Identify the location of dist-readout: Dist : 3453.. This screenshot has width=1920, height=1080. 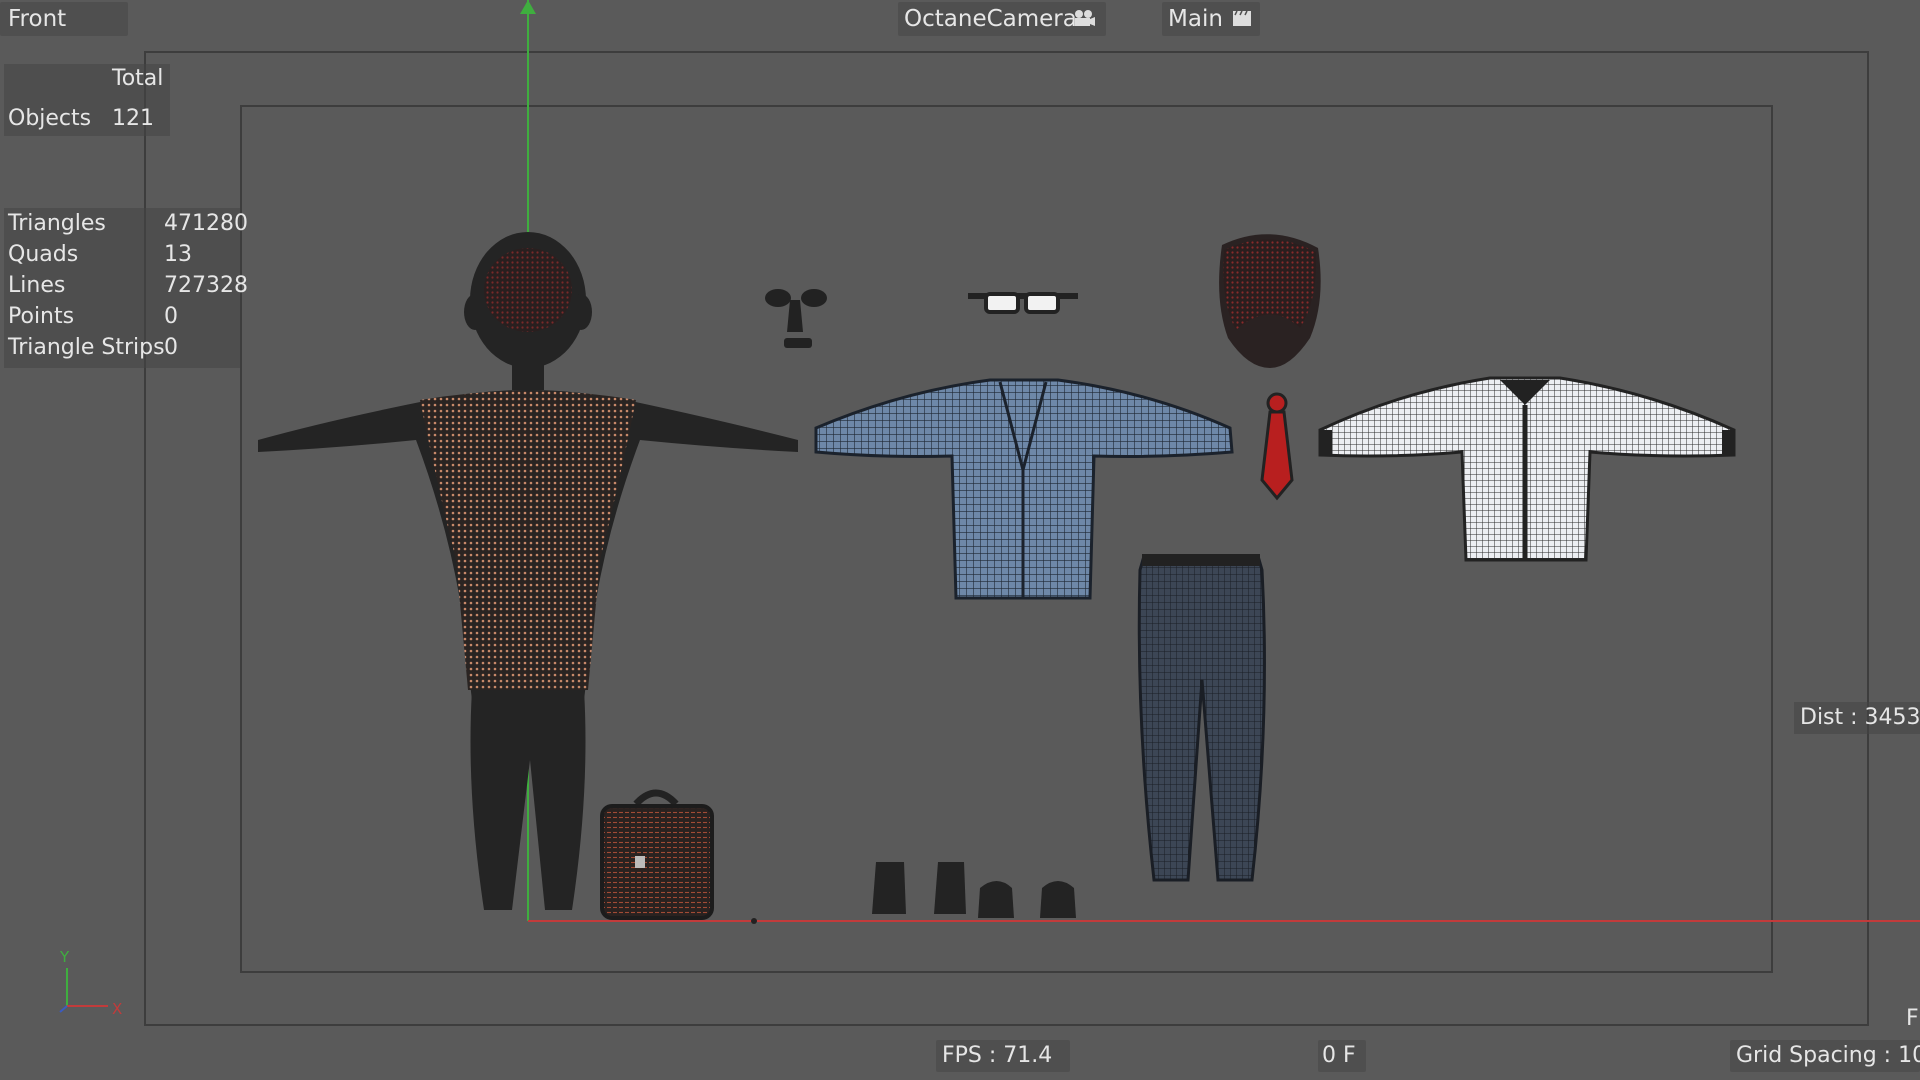
(1860, 717).